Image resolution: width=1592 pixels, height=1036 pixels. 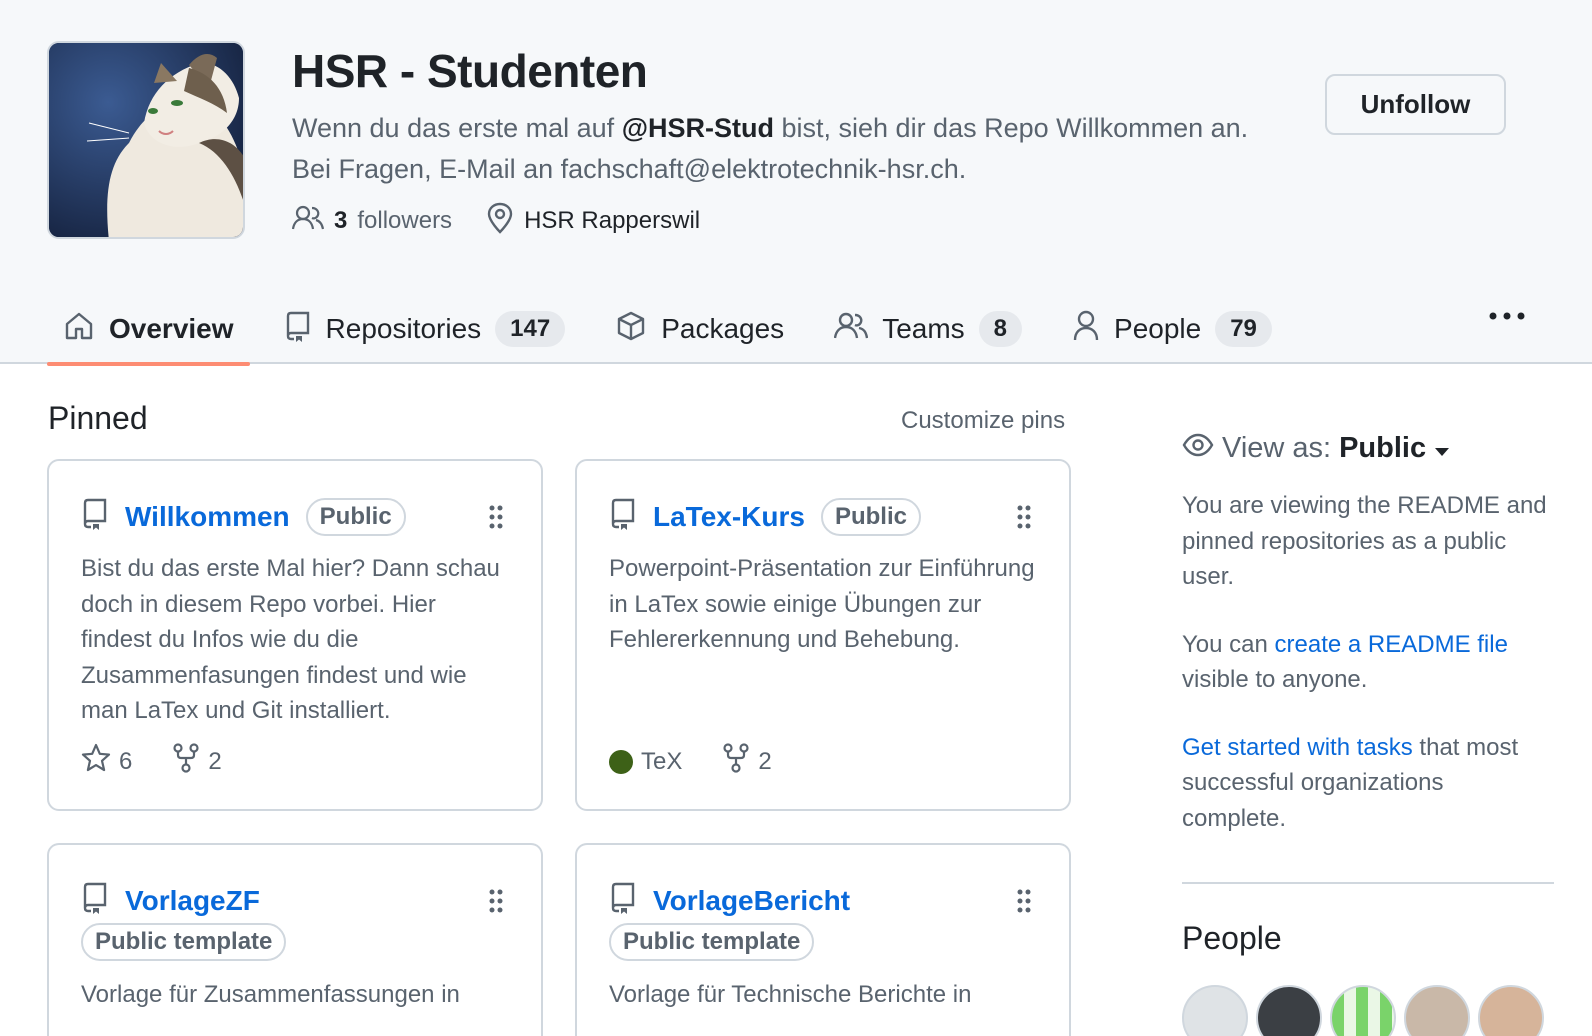 I want to click on create-readme-link: create a README file, so click(x=1391, y=644).